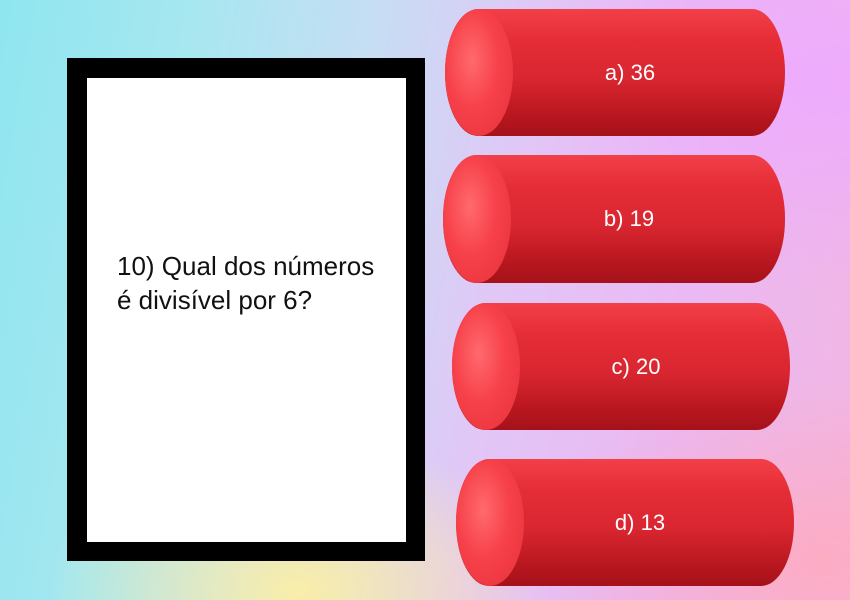 The image size is (850, 600). I want to click on option-a-label: a) 36, so click(630, 72).